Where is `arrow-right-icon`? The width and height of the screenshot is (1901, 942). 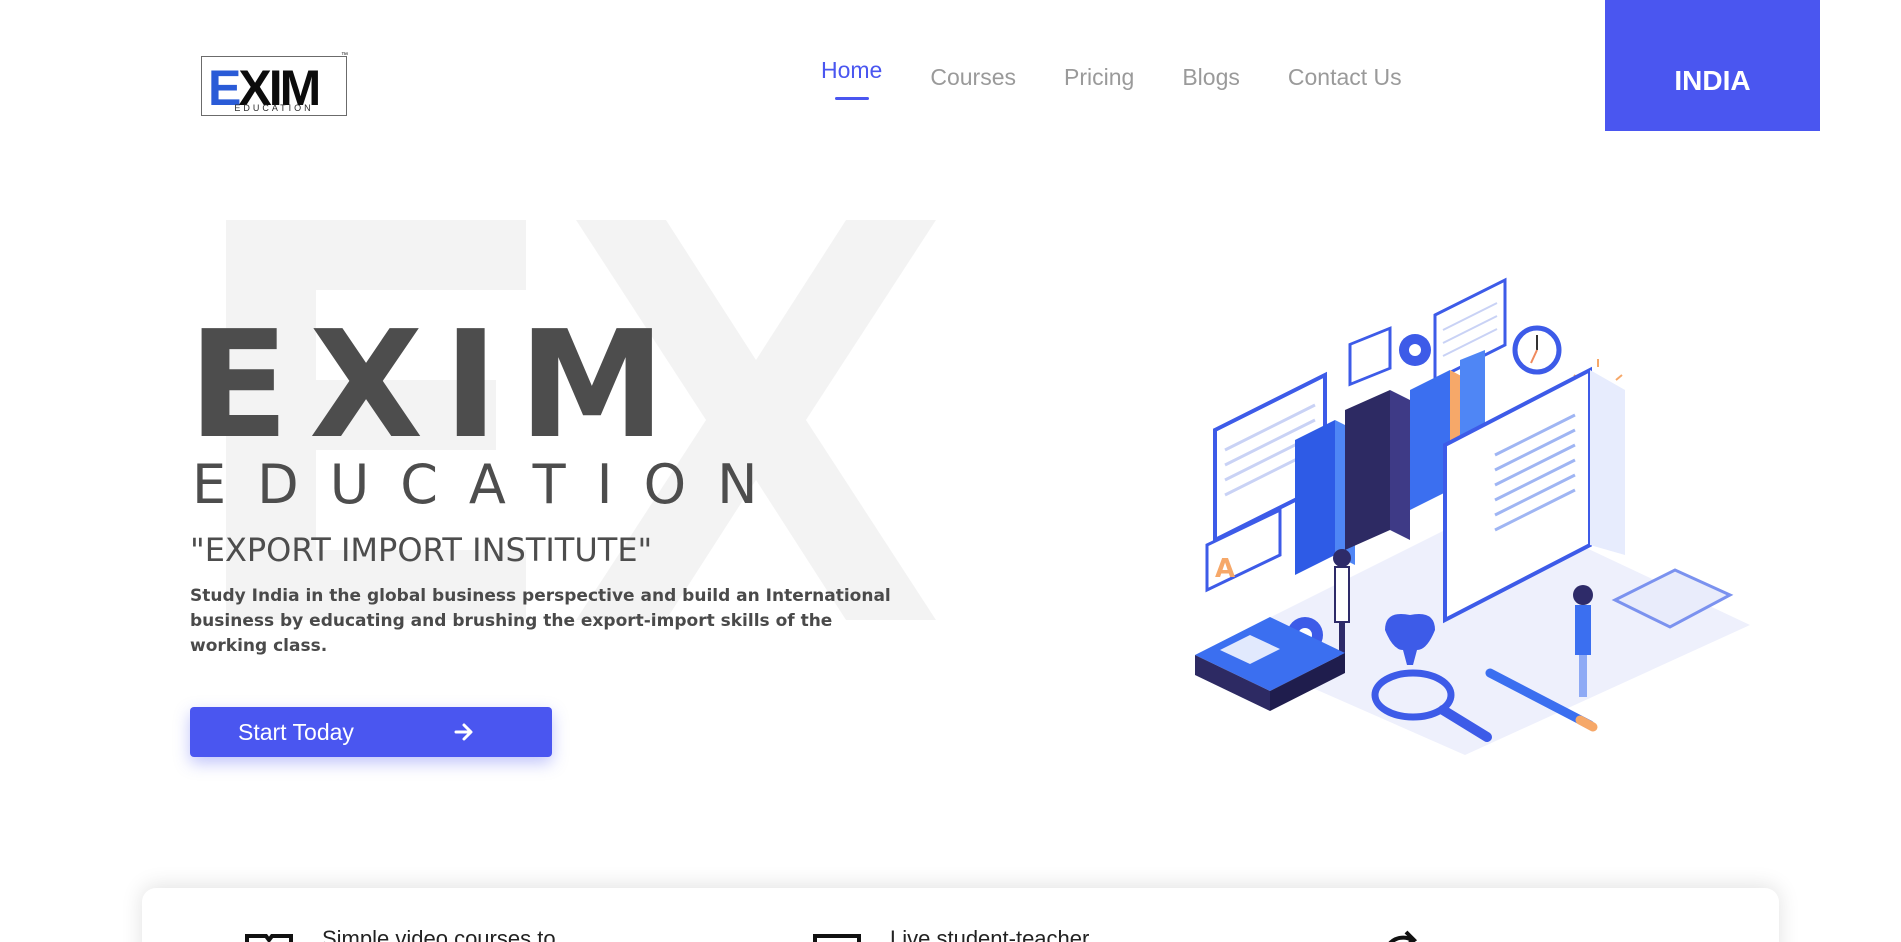
arrow-right-icon is located at coordinates (463, 732).